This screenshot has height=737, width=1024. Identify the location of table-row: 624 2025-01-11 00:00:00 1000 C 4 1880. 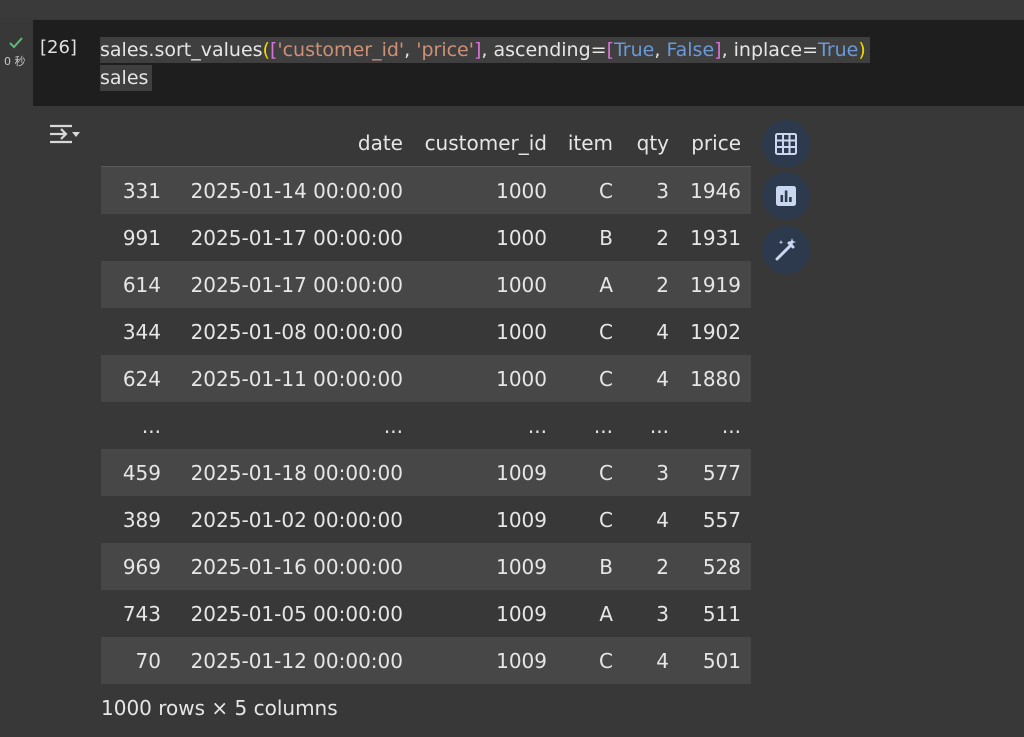
(426, 378).